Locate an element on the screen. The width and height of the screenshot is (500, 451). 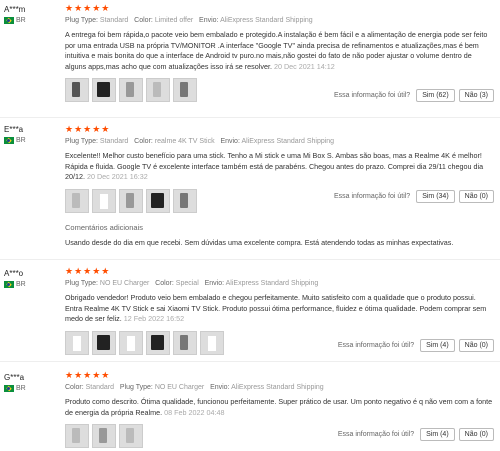
helpful-yes-button: Sim (34) is located at coordinates (435, 196).